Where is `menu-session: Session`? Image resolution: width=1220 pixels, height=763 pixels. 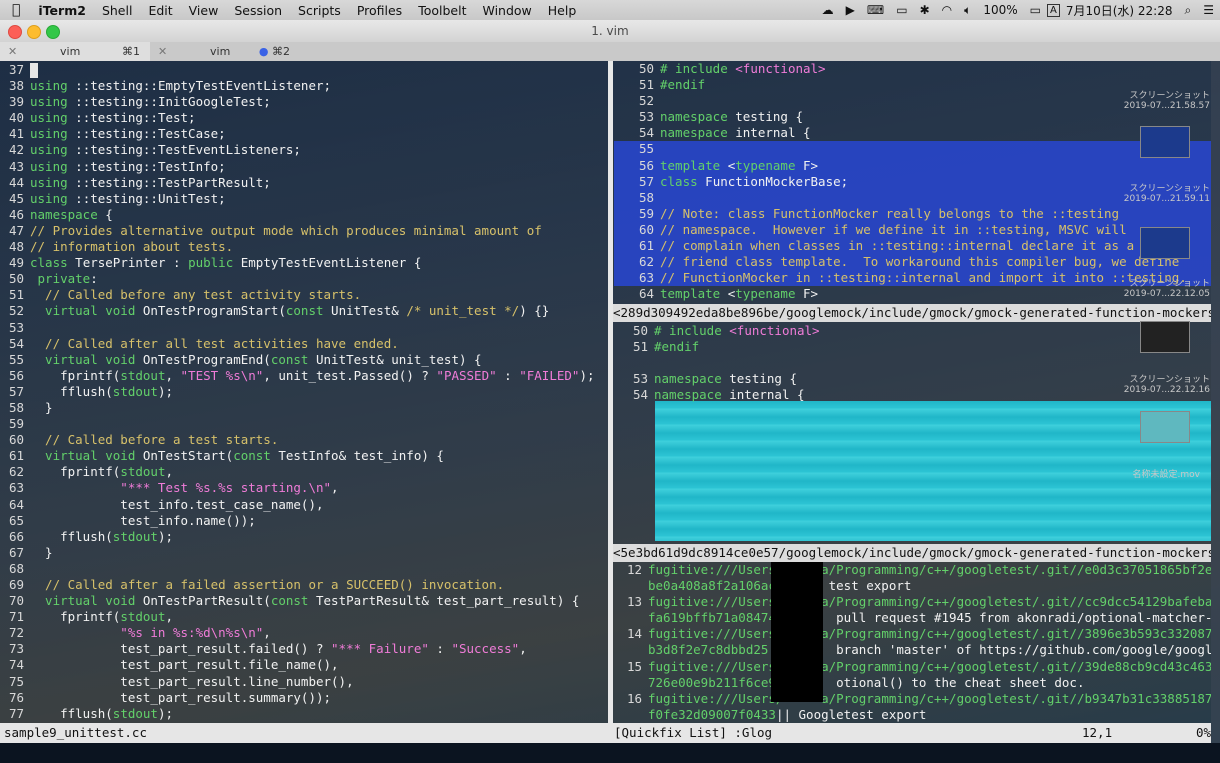 menu-session: Session is located at coordinates (258, 10).